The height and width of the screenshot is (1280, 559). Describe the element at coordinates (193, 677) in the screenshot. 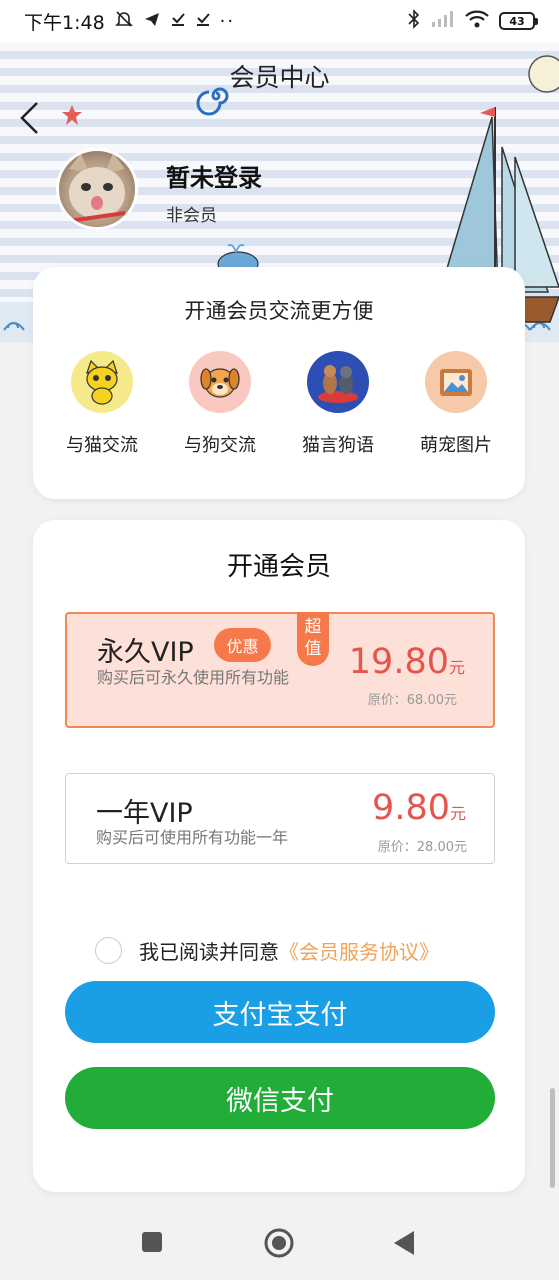

I see `plan-description: 购买后可永久使用所有功能` at that location.